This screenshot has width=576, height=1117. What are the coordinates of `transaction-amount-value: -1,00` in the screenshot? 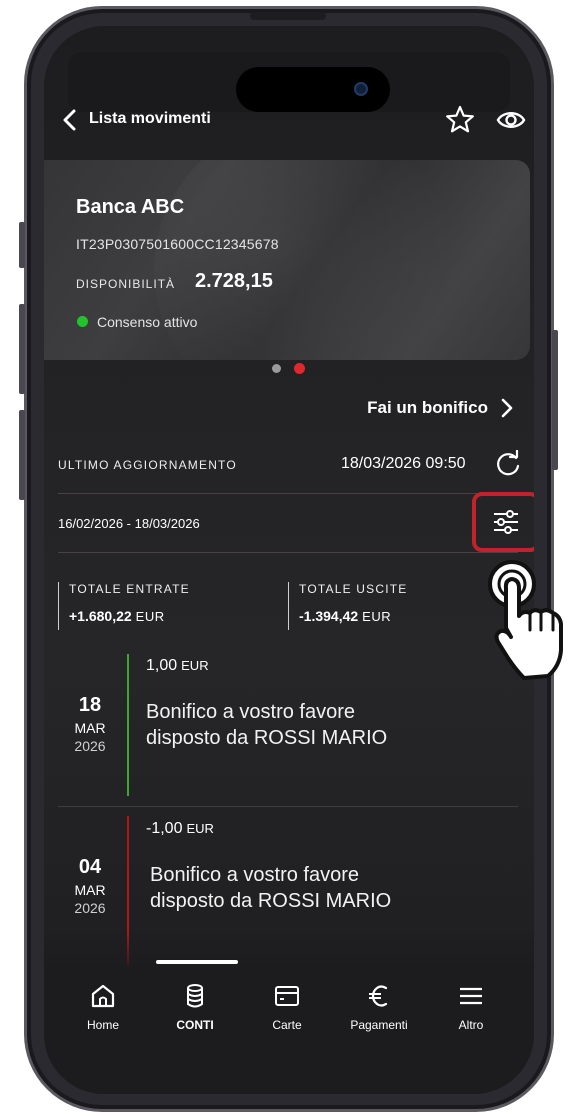 It's located at (164, 828).